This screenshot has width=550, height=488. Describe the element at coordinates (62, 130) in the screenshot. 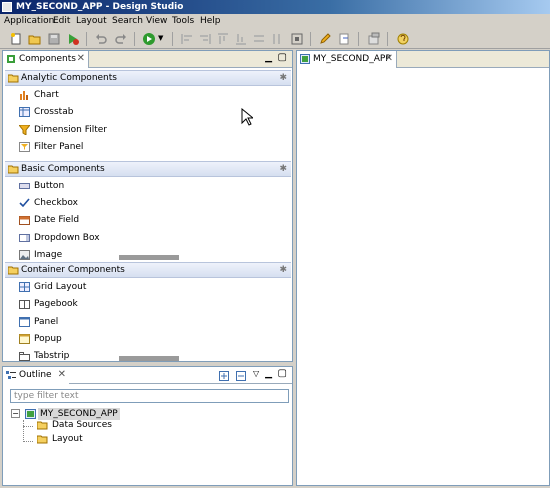

I see `component-dimension-filter: Dimension Filter` at that location.